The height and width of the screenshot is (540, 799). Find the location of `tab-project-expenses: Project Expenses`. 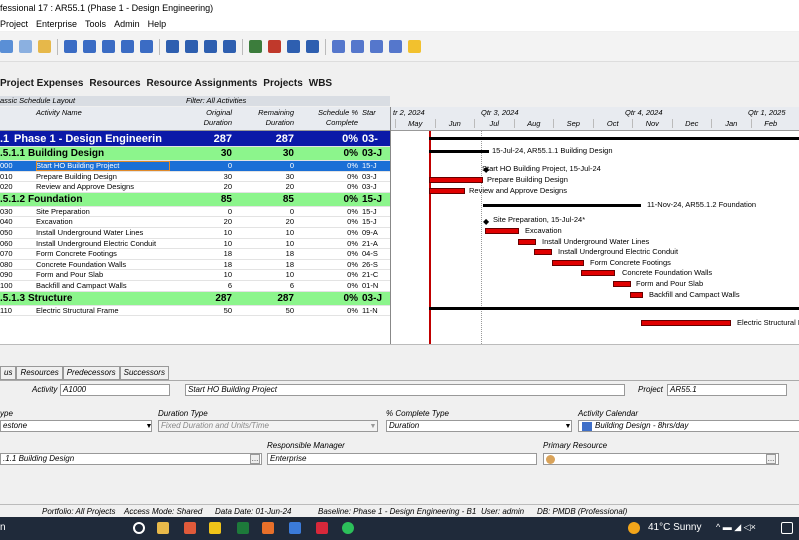

tab-project-expenses: Project Expenses is located at coordinates (41, 83).